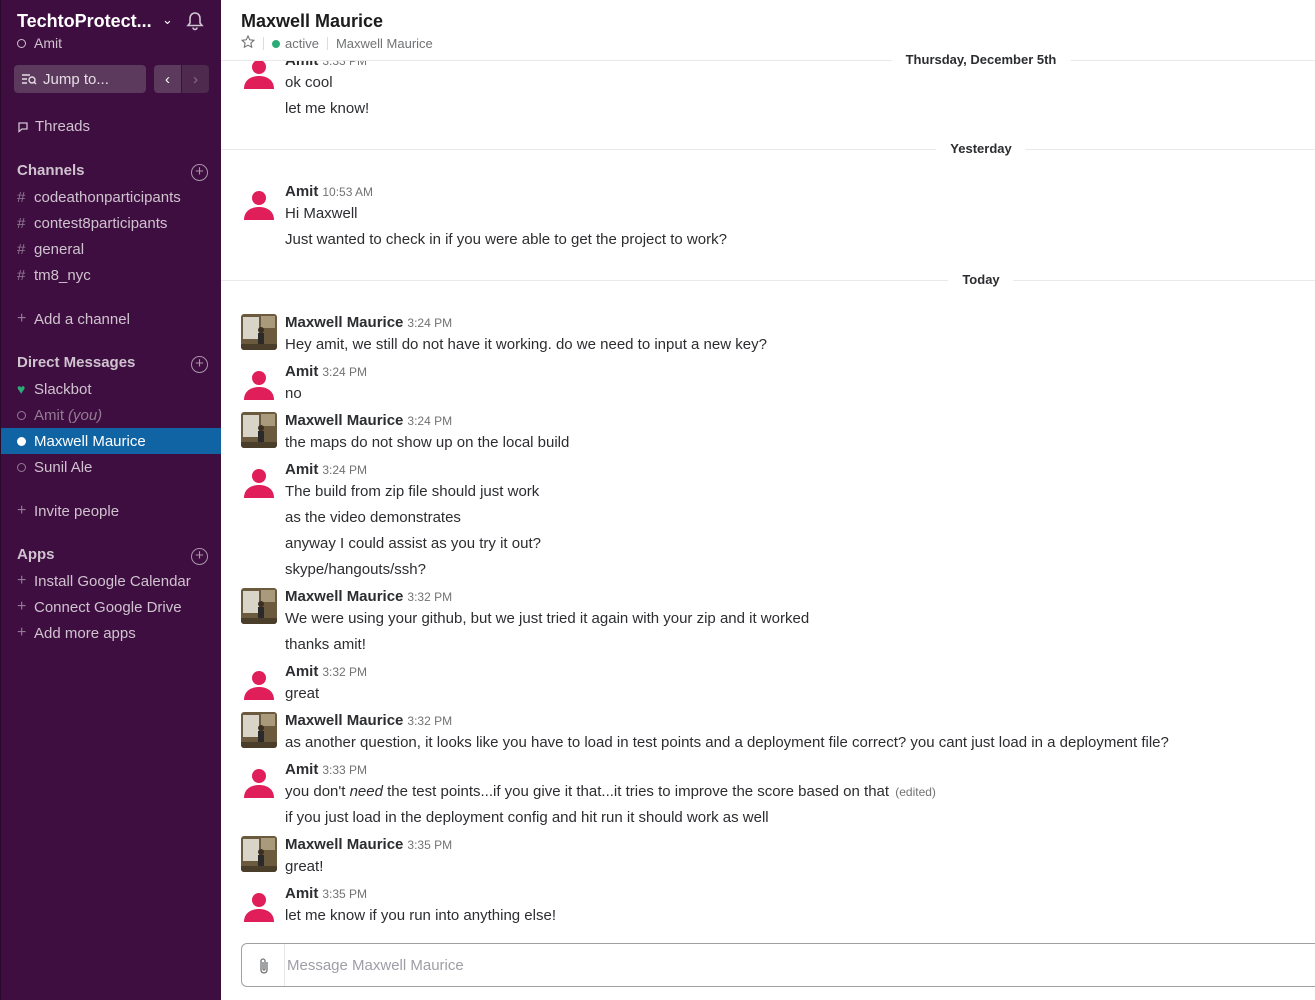 The height and width of the screenshot is (1000, 1315). What do you see at coordinates (264, 966) in the screenshot?
I see `paperclip-icon` at bounding box center [264, 966].